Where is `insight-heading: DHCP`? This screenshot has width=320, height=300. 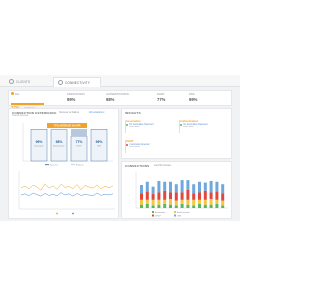
insight-heading: DHCP is located at coordinates (130, 141).